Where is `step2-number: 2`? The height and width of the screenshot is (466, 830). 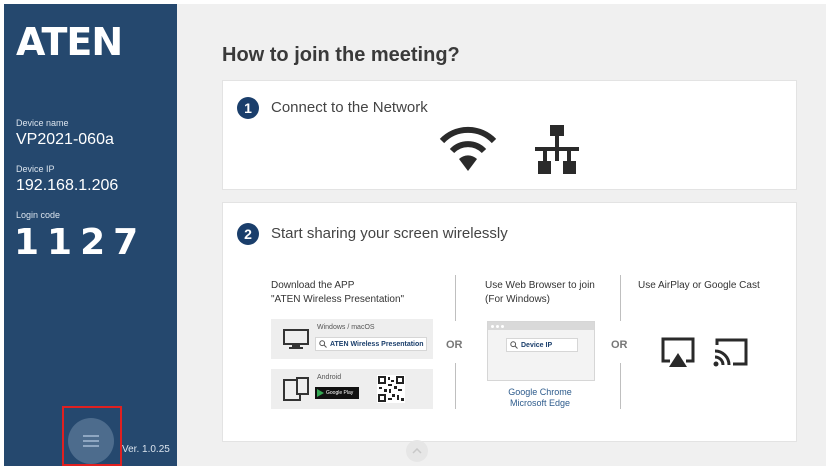
step2-number: 2 is located at coordinates (248, 234).